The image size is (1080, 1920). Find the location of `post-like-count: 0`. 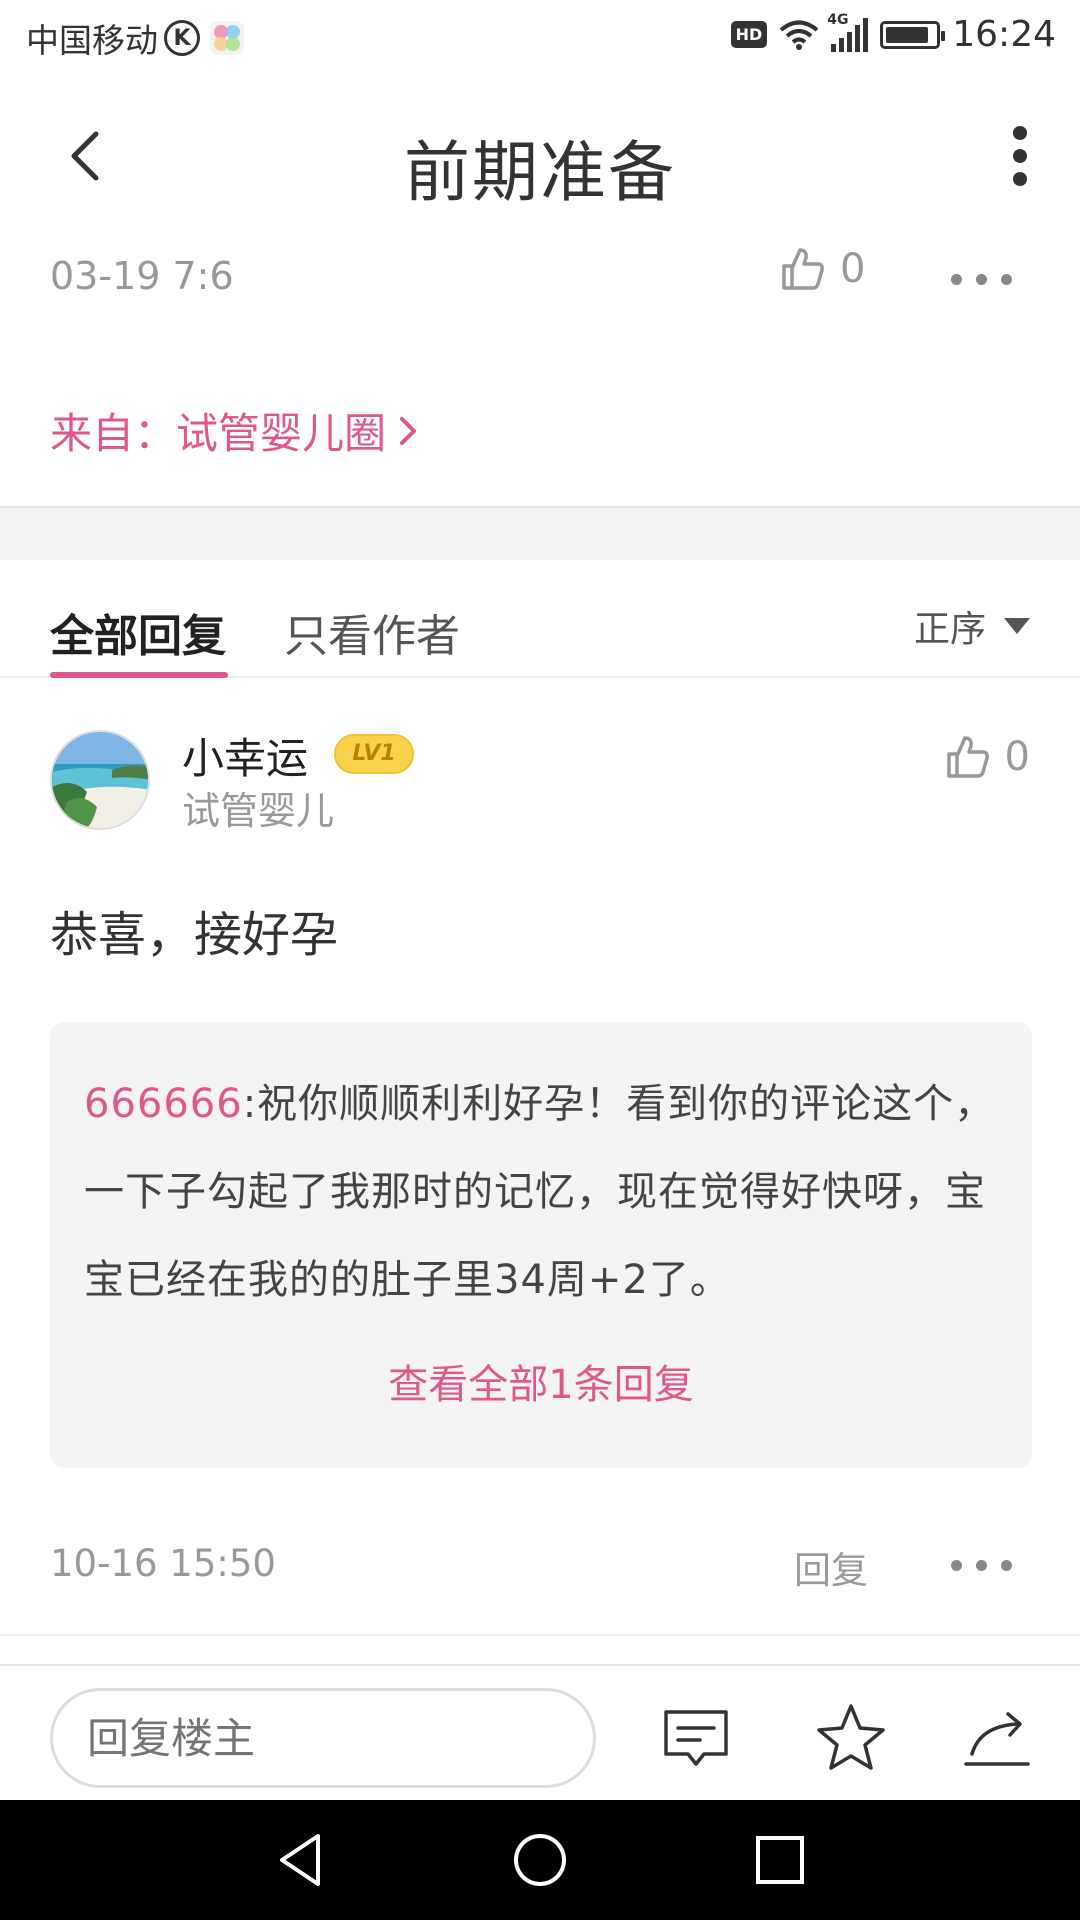

post-like-count: 0 is located at coordinates (853, 269).